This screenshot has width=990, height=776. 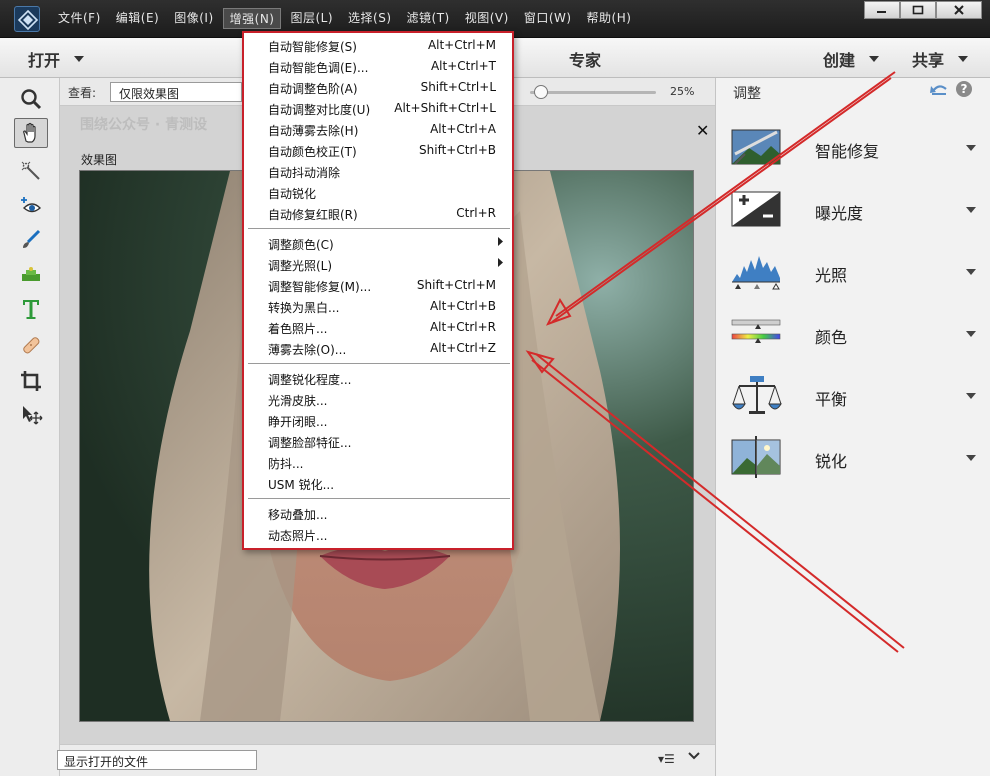 I want to click on create-button: 创建, so click(x=851, y=59).